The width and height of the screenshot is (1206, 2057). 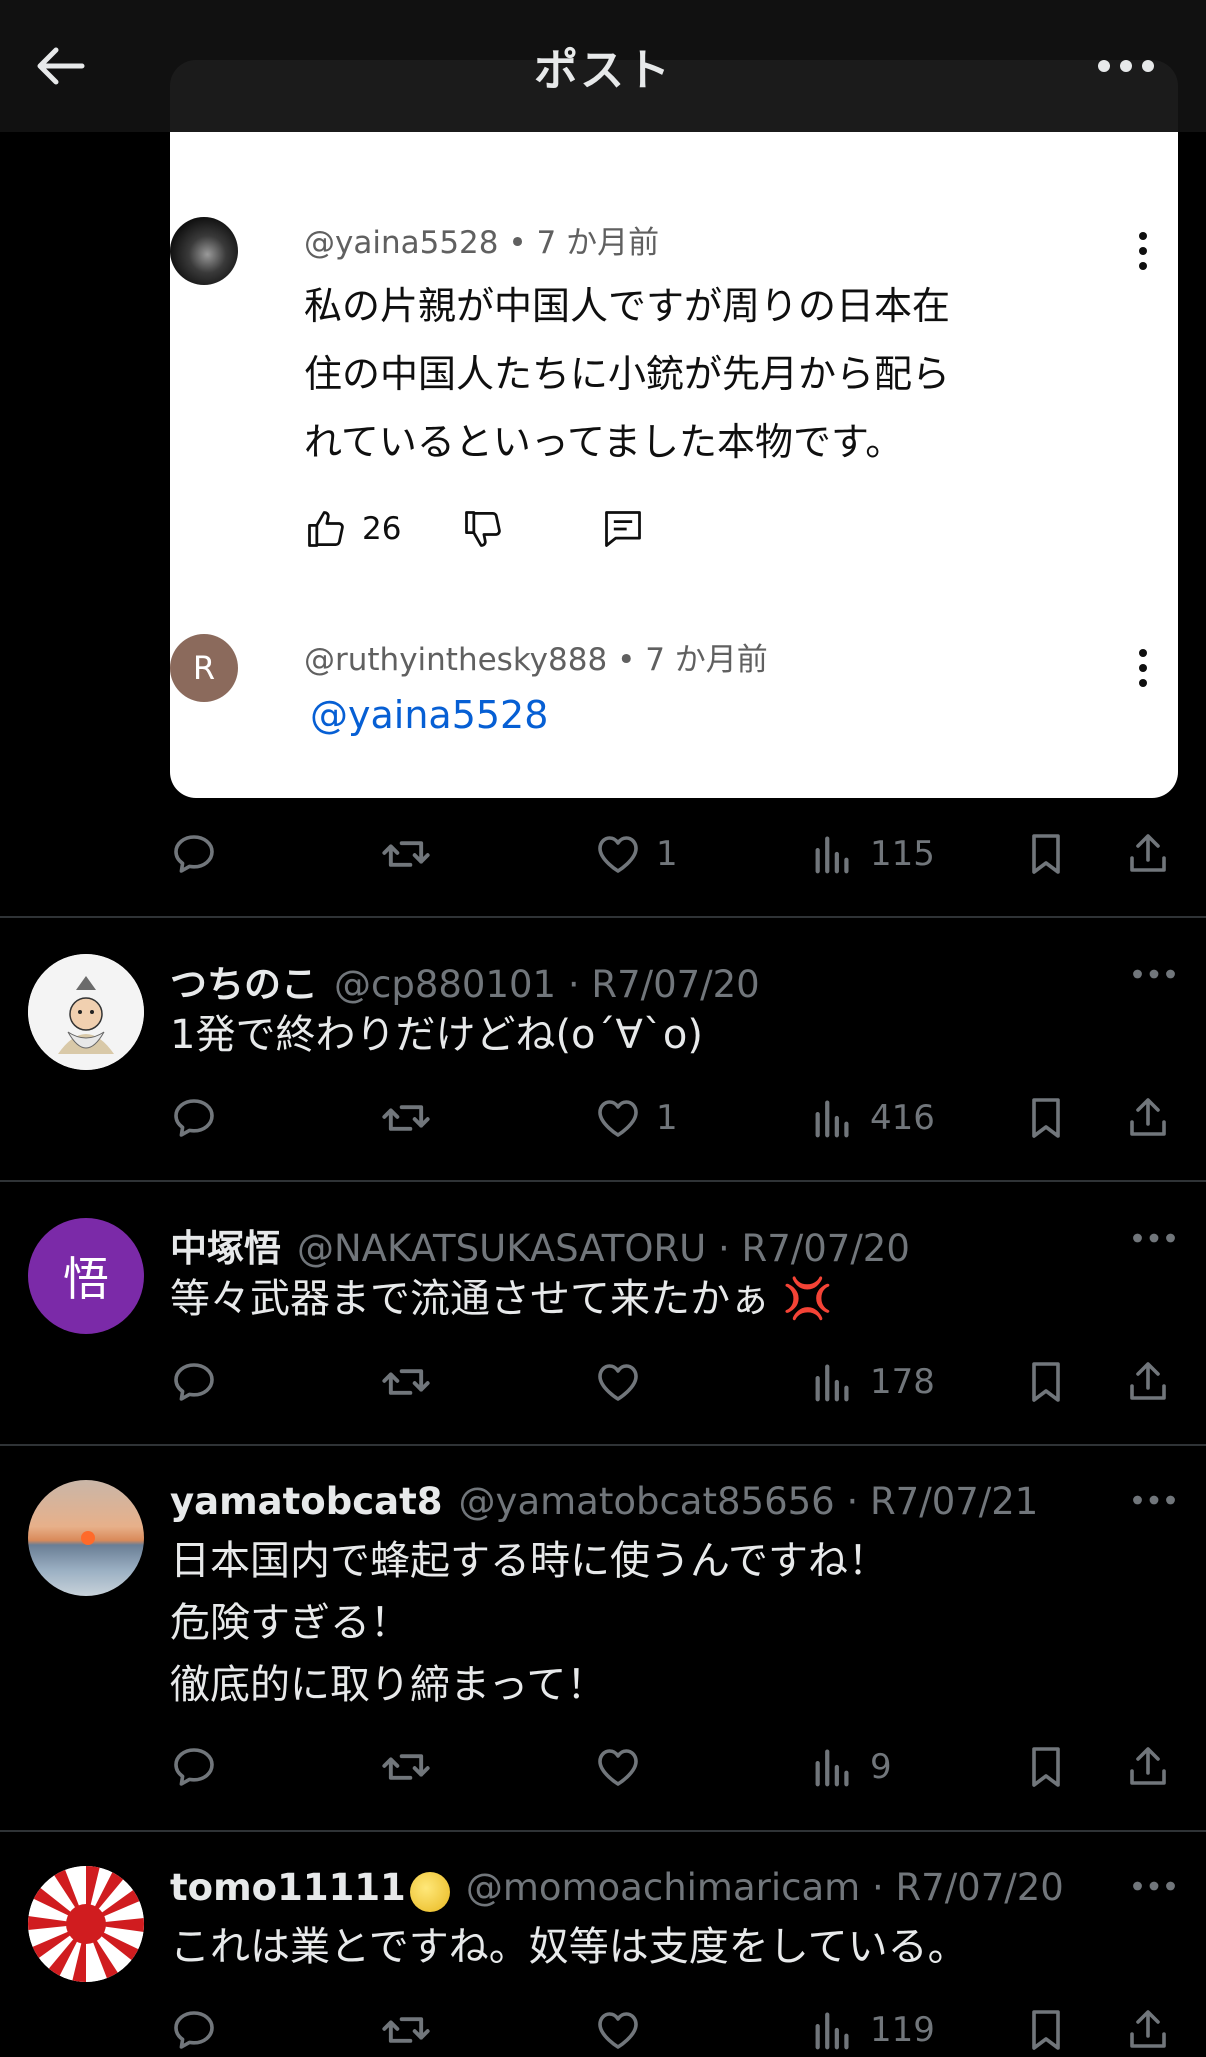 What do you see at coordinates (714, 715) in the screenshot?
I see `mention-link: @yaina5528` at bounding box center [714, 715].